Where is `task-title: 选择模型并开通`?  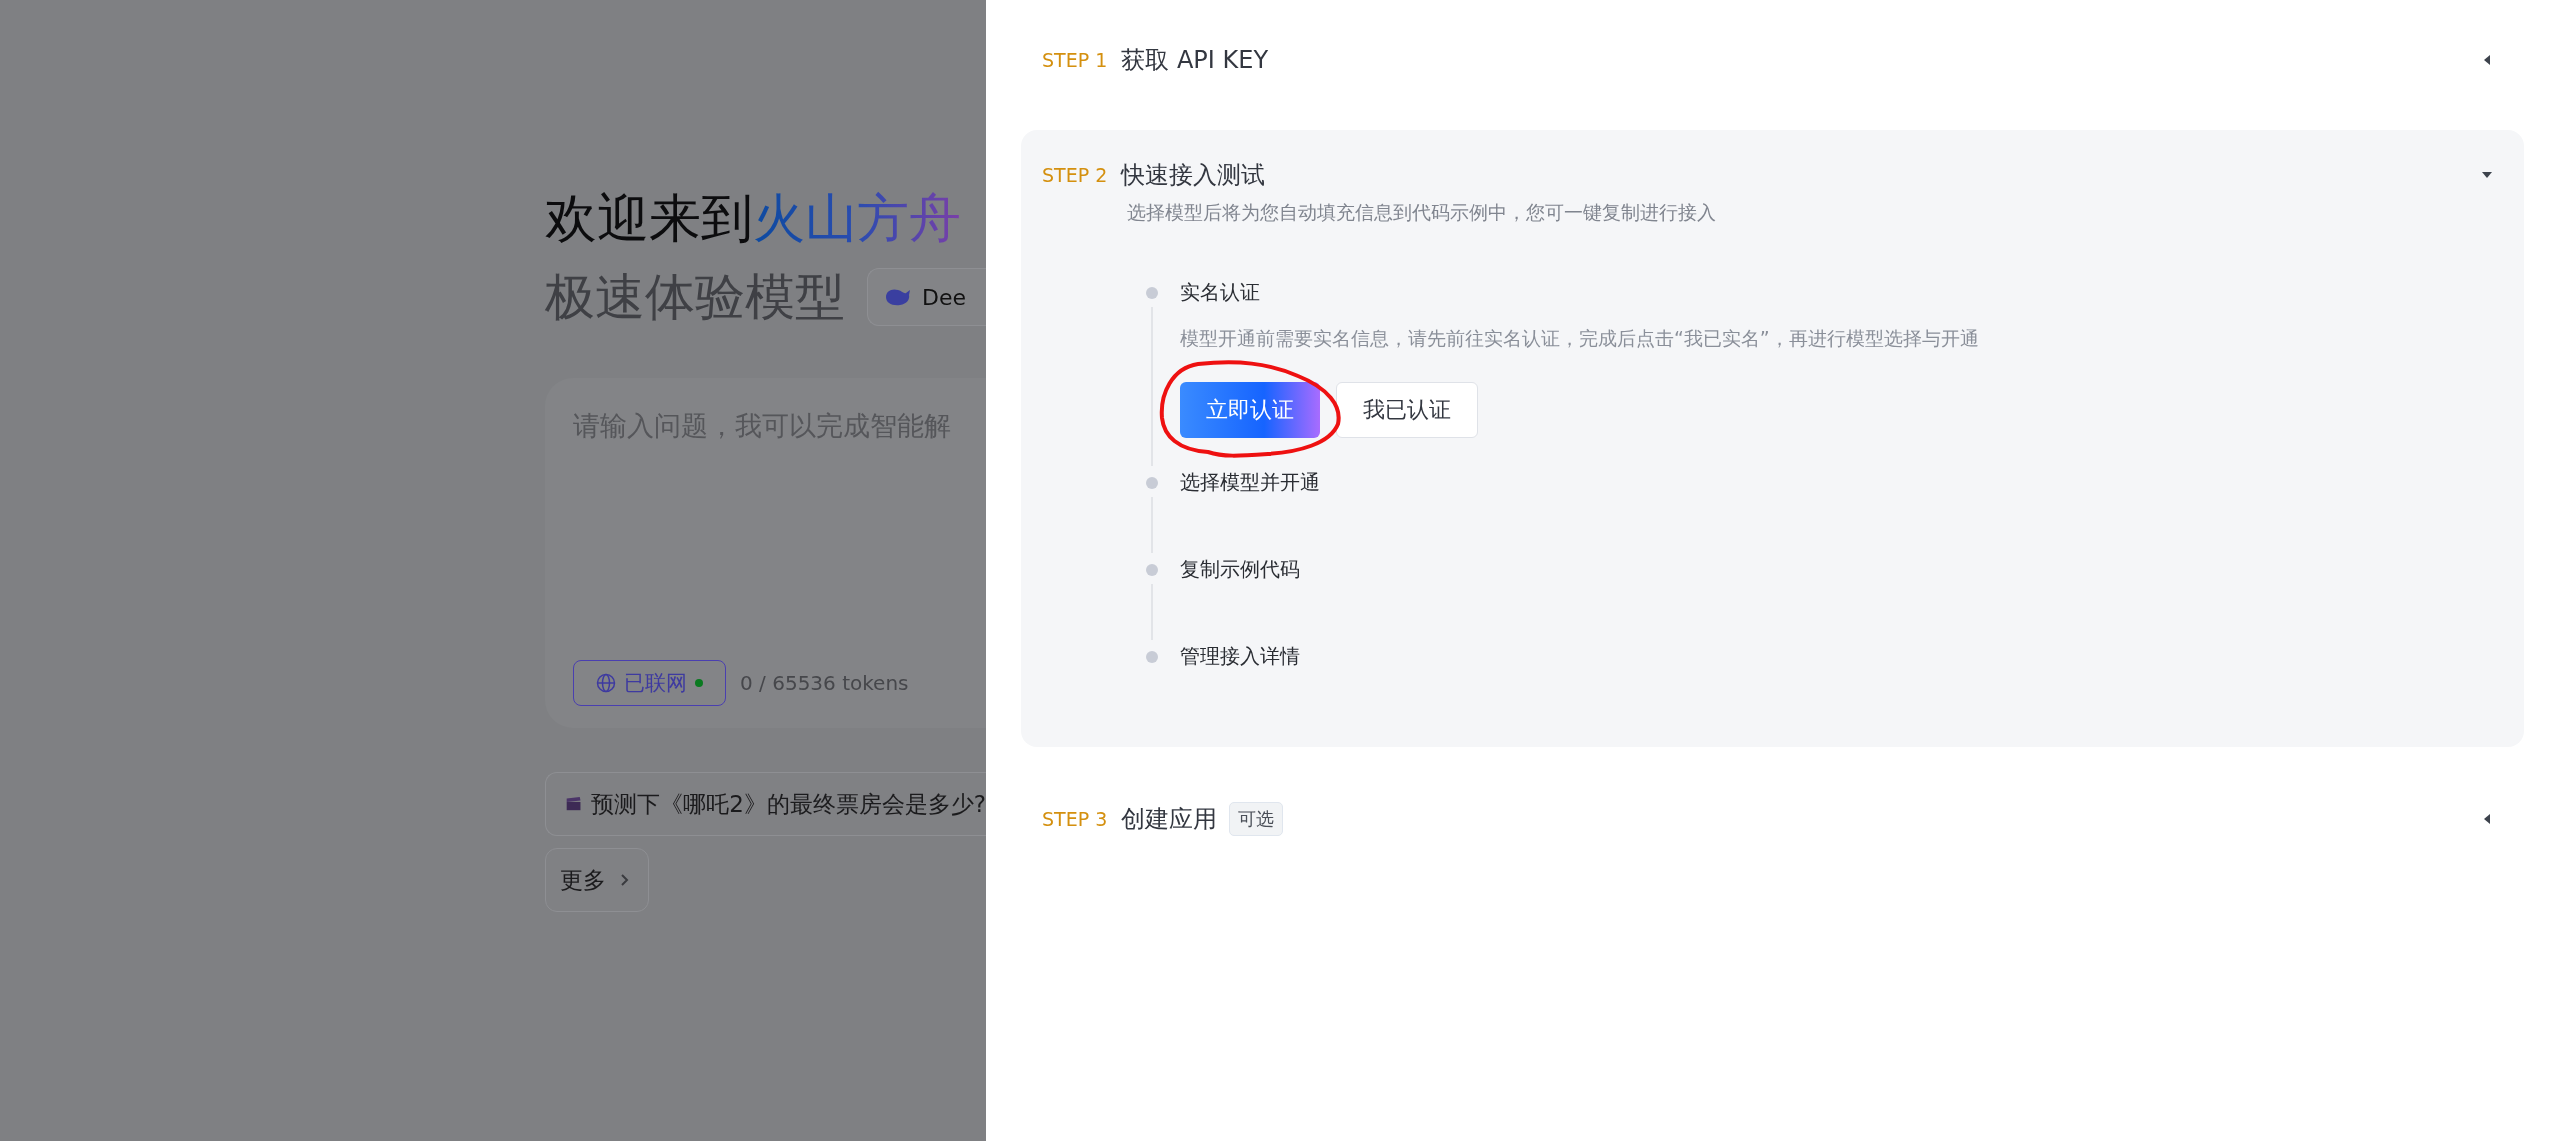
task-title: 选择模型并开通 is located at coordinates (1250, 482).